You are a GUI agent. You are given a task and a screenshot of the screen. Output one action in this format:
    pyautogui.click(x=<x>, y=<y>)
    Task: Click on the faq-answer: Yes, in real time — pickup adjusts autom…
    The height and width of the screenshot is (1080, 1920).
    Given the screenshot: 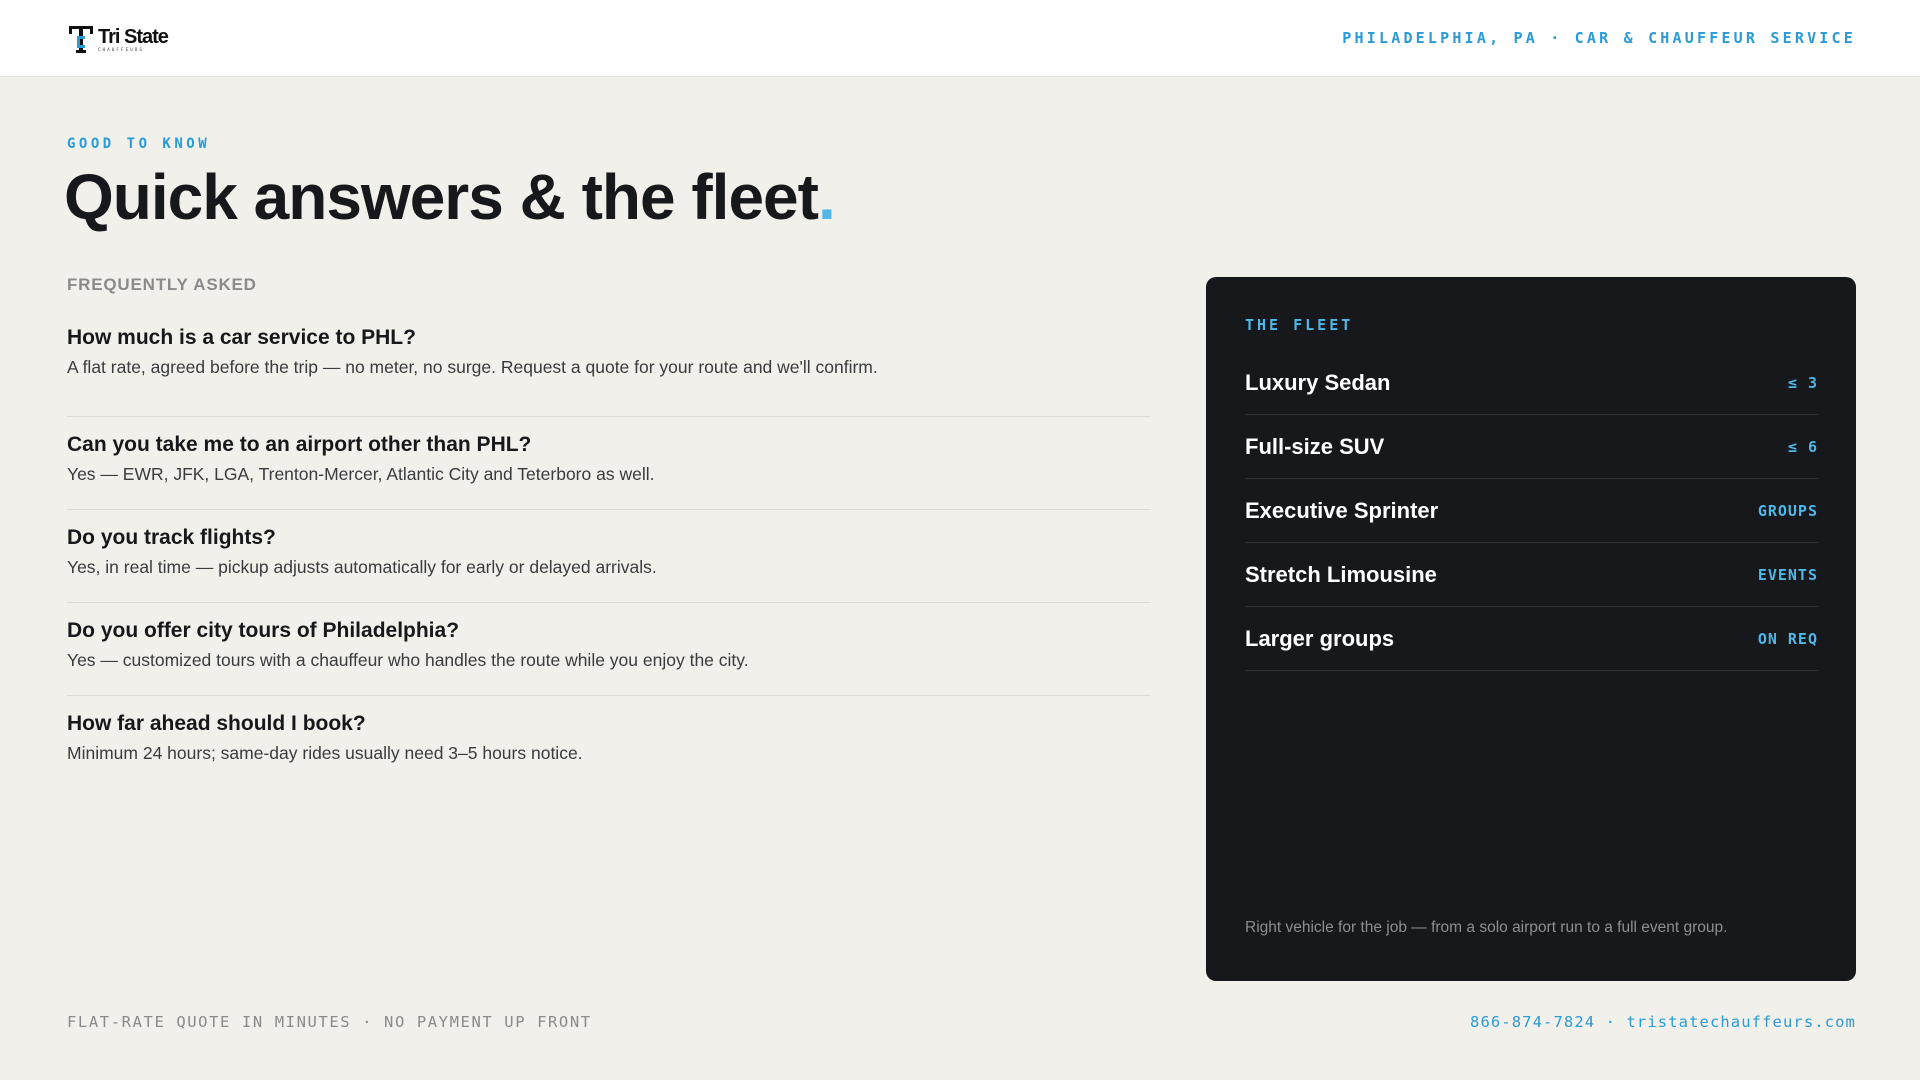 What is the action you would take?
    pyautogui.click(x=362, y=567)
    